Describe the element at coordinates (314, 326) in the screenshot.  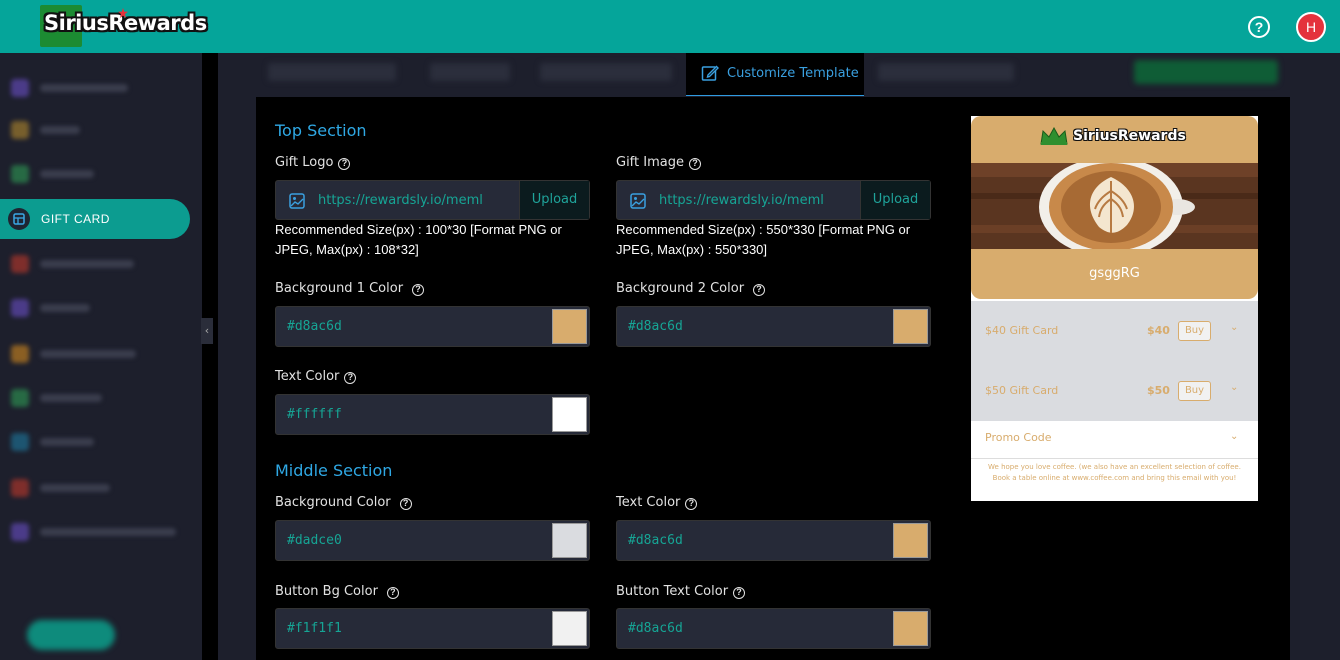
I see `bg1-color-value: #d8ac6d` at that location.